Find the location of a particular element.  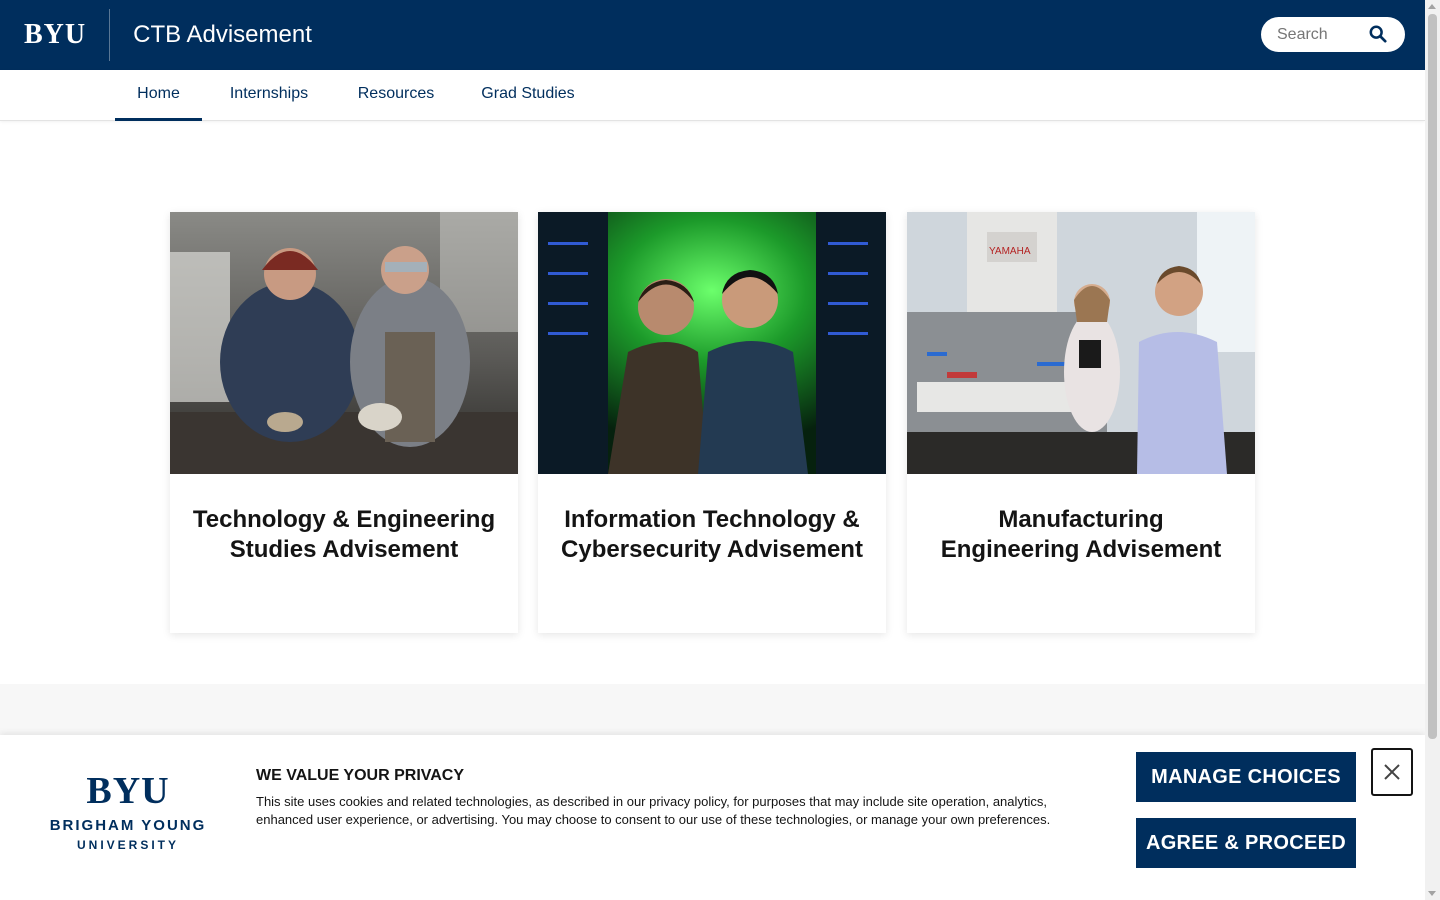

privacy-heading: WE VALUE YOUR PRIVACY is located at coordinates (360, 775).